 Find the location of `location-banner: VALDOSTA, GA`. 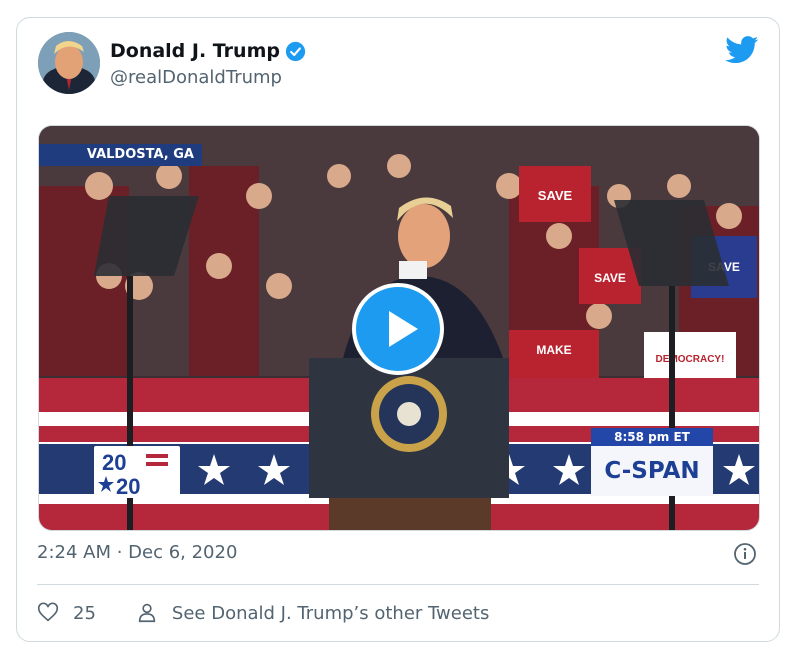

location-banner: VALDOSTA, GA is located at coordinates (120, 155).